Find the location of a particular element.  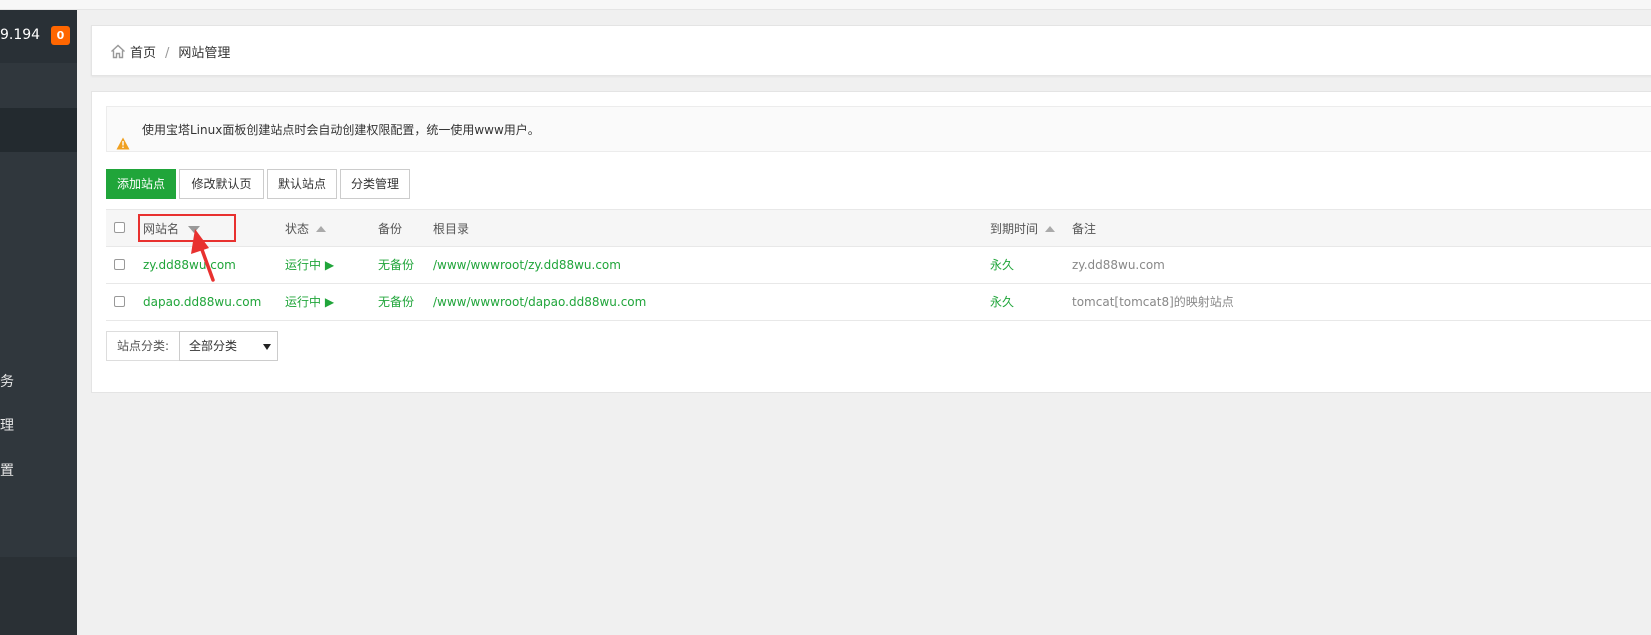

sidebar-item-tasks: 务 is located at coordinates (7, 381).